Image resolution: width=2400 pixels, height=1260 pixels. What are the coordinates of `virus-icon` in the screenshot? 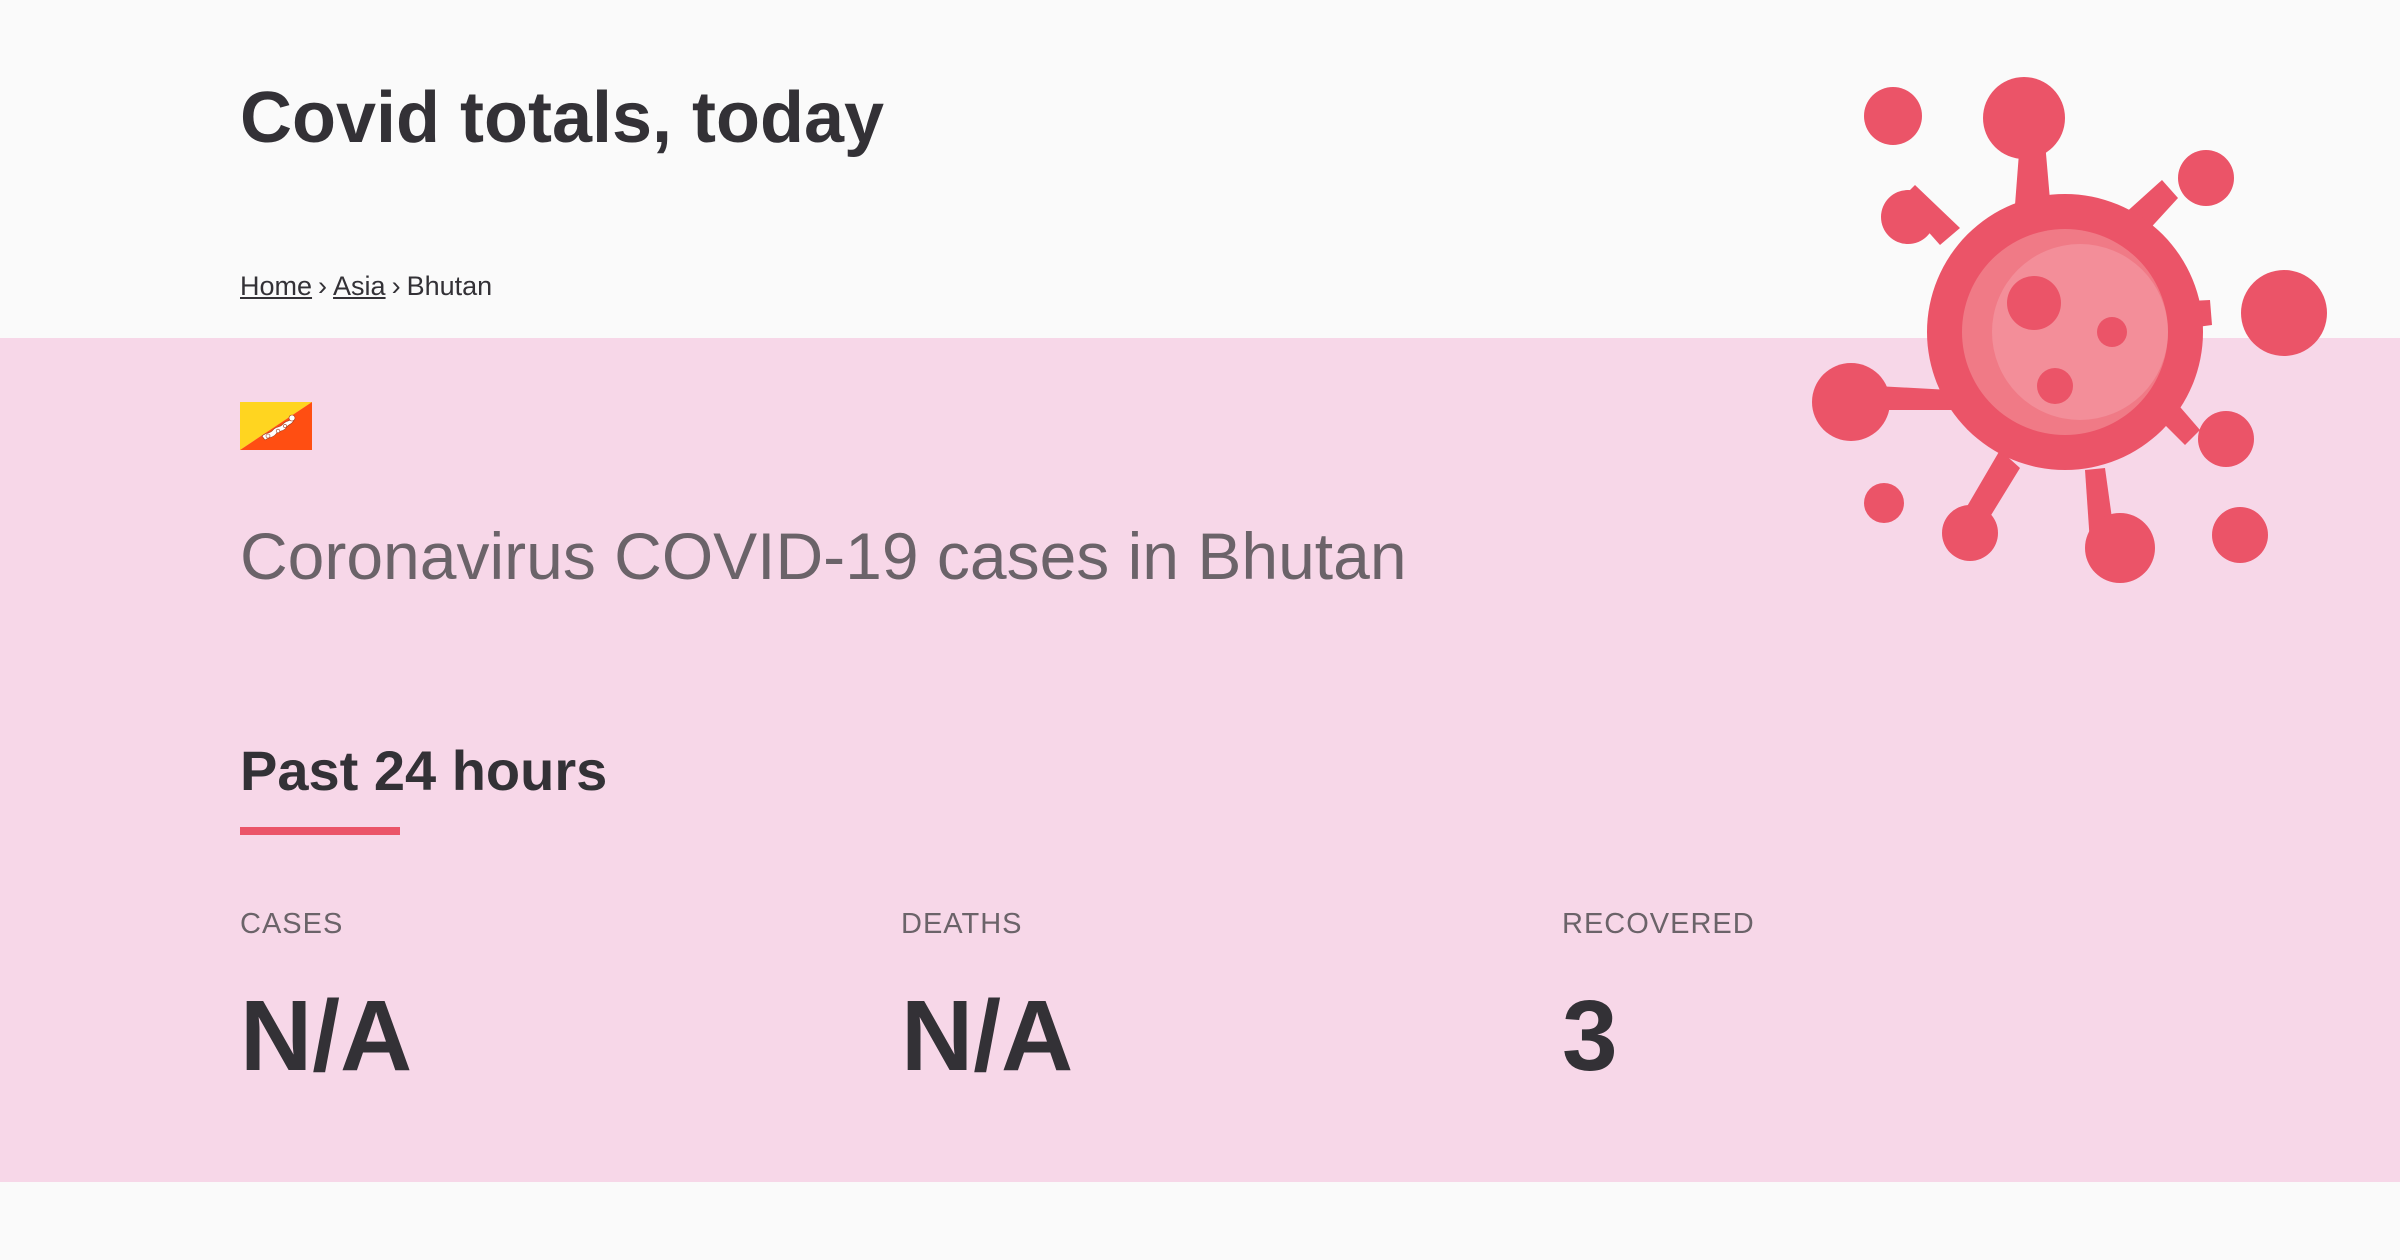 It's located at (2069, 330).